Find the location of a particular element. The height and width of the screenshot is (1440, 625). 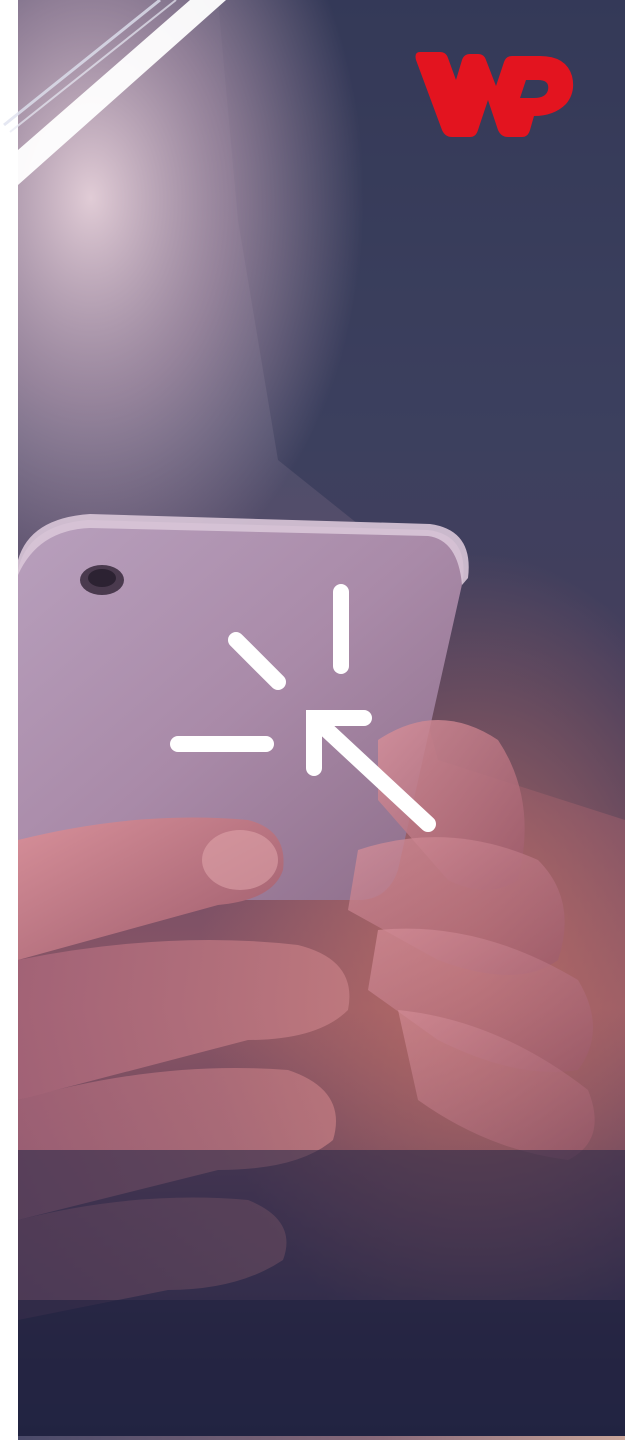

bottom-edge is located at coordinates (321, 1438).